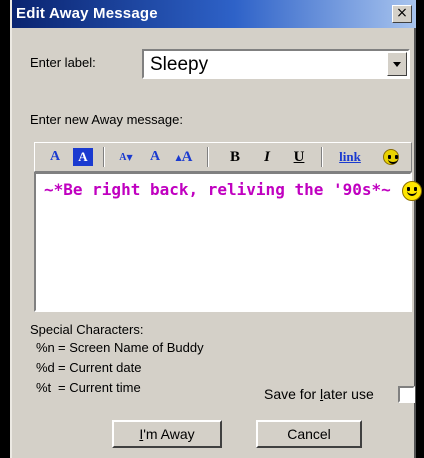 This screenshot has width=424, height=458. I want to click on special-characters-heading: Special Characters:, so click(87, 329).